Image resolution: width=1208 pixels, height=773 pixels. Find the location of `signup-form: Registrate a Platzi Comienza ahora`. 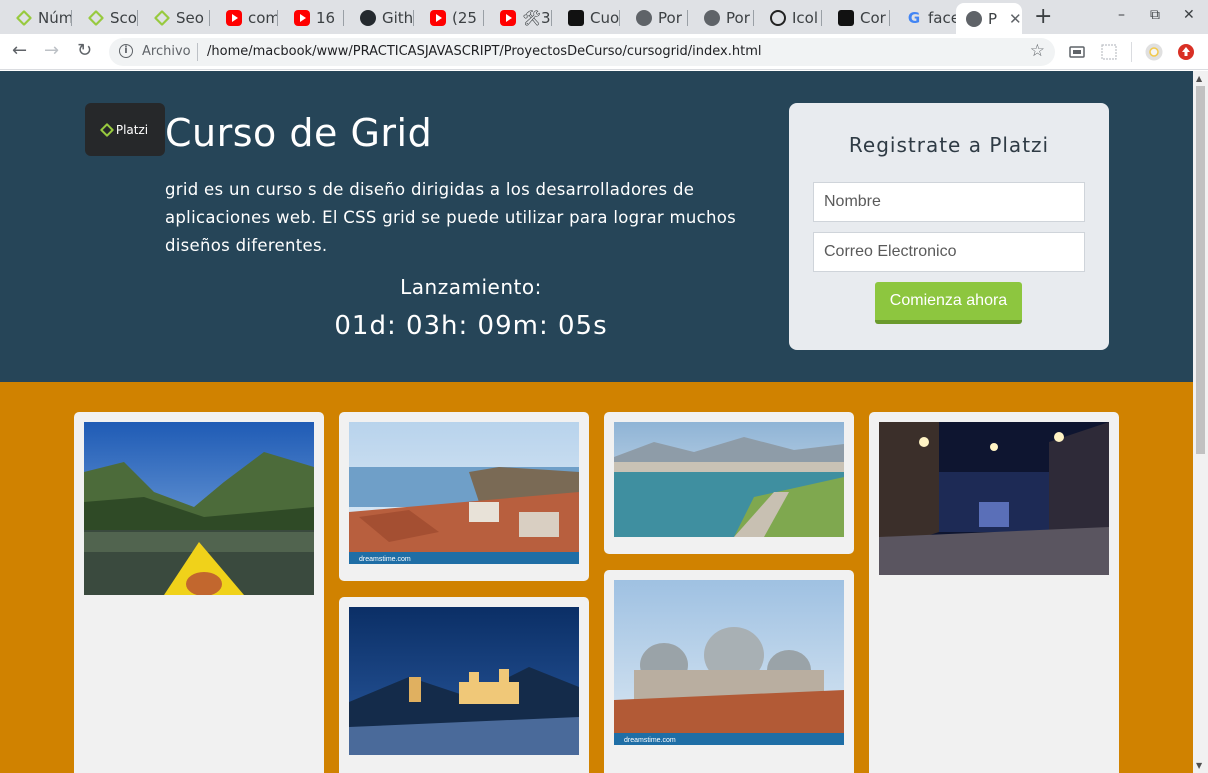

signup-form: Registrate a Platzi Comienza ahora is located at coordinates (949, 226).